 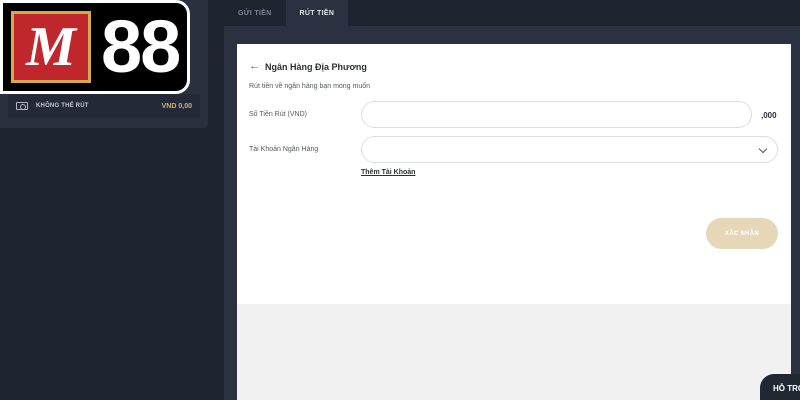 What do you see at coordinates (569, 149) in the screenshot?
I see `bank-account-select` at bounding box center [569, 149].